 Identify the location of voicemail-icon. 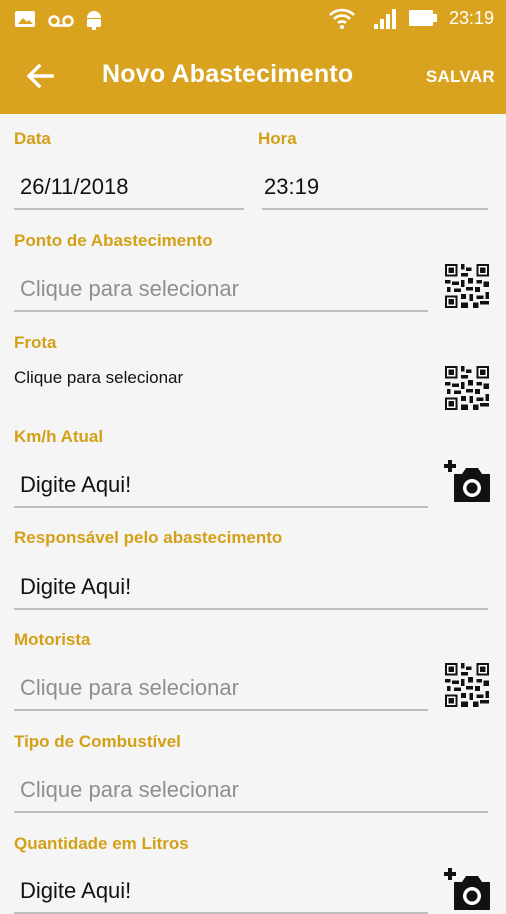
(61, 21).